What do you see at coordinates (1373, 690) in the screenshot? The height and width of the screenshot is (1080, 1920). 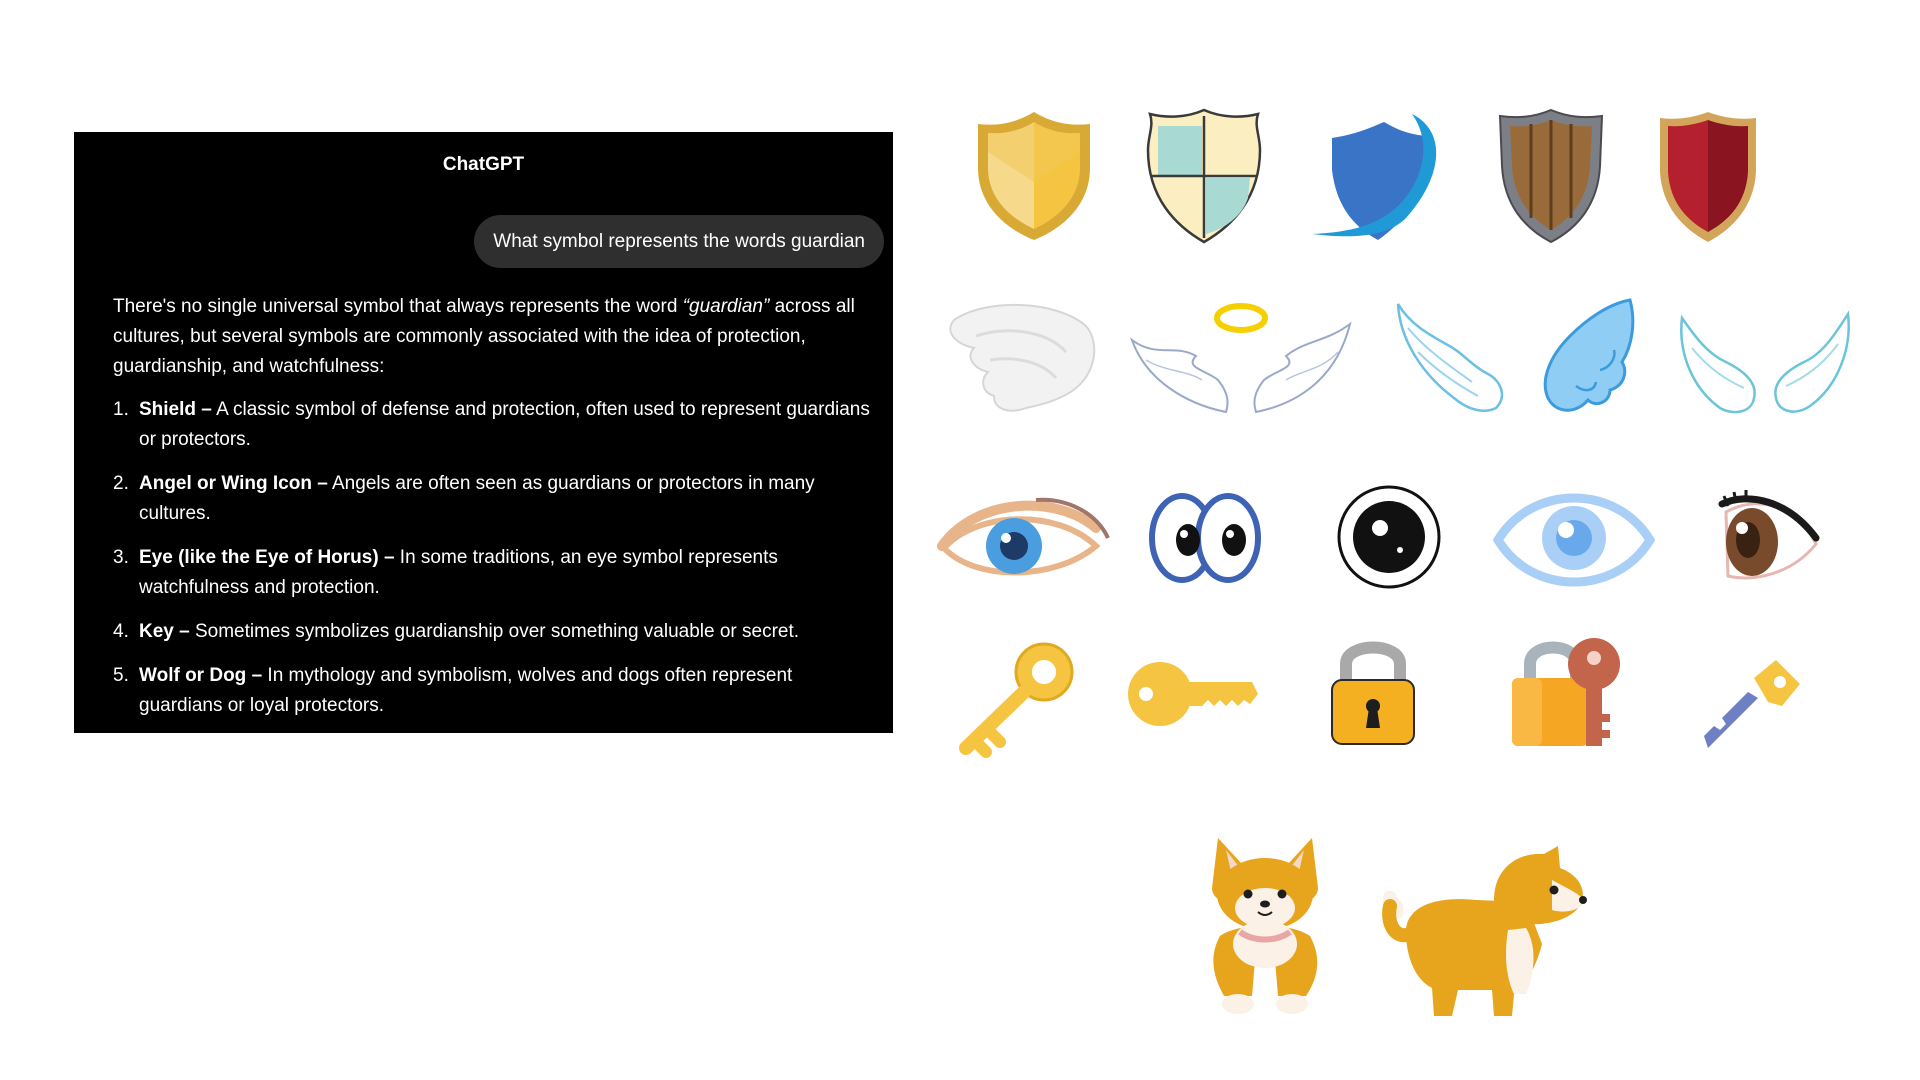 I see `padlock-icon` at bounding box center [1373, 690].